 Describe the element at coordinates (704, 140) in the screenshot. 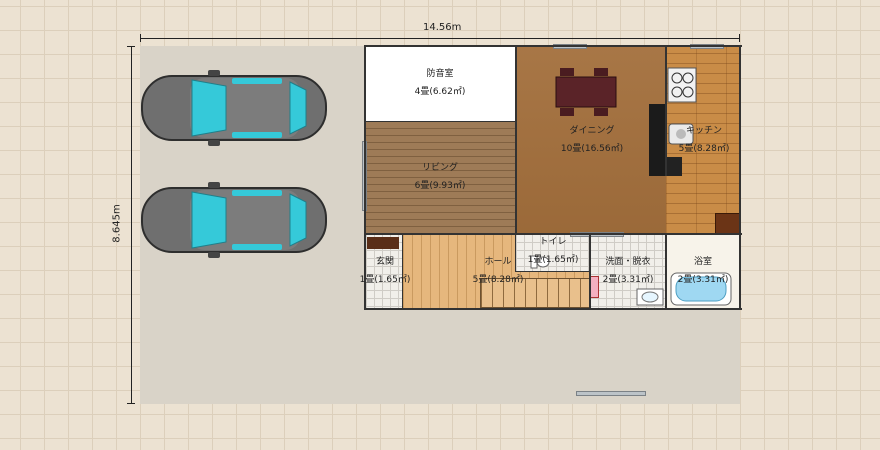

I see `room-label-kitchen: キッチン 5畳(8.28㎡)` at that location.